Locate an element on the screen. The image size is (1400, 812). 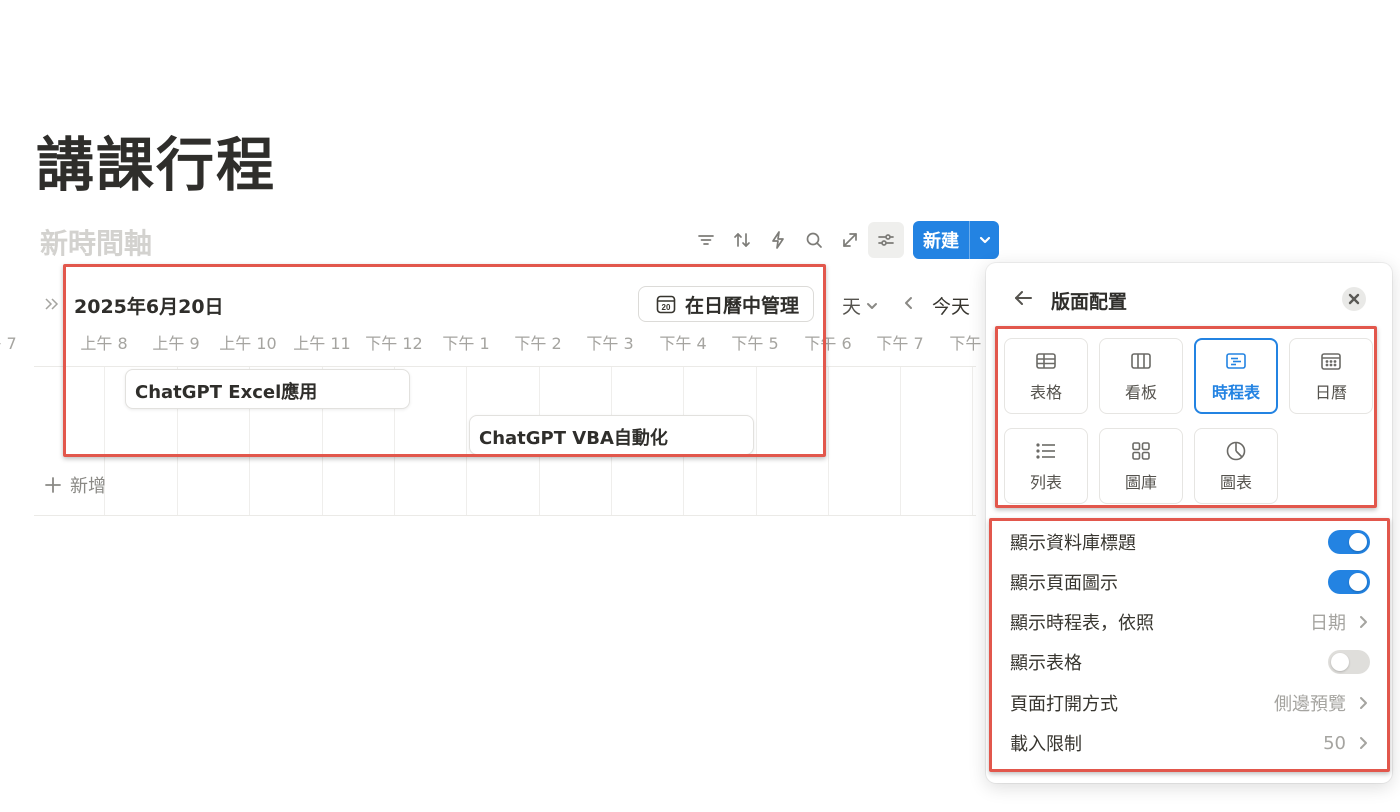
setting-value-text: 50 is located at coordinates (1334, 743).